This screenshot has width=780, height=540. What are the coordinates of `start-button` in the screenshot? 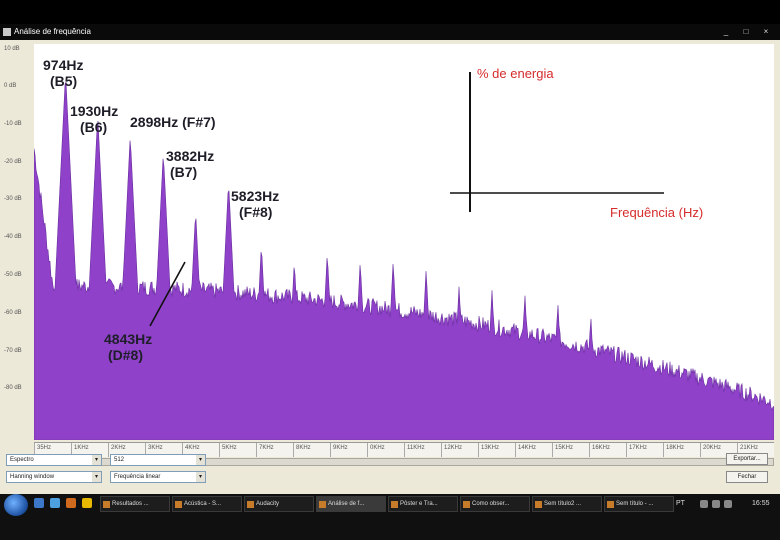 It's located at (16, 505).